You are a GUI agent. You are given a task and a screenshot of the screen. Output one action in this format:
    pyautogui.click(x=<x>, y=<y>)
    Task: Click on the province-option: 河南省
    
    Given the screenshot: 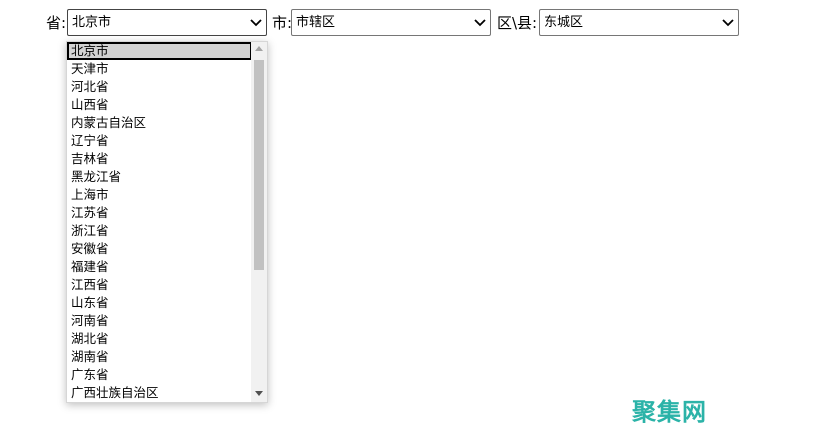 What is the action you would take?
    pyautogui.click(x=159, y=321)
    